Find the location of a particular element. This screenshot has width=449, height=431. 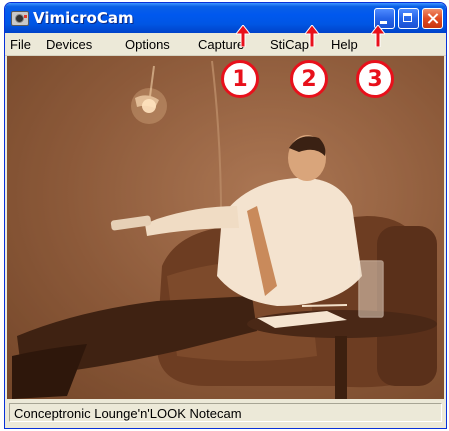

menu-devices: Devices is located at coordinates (69, 44).